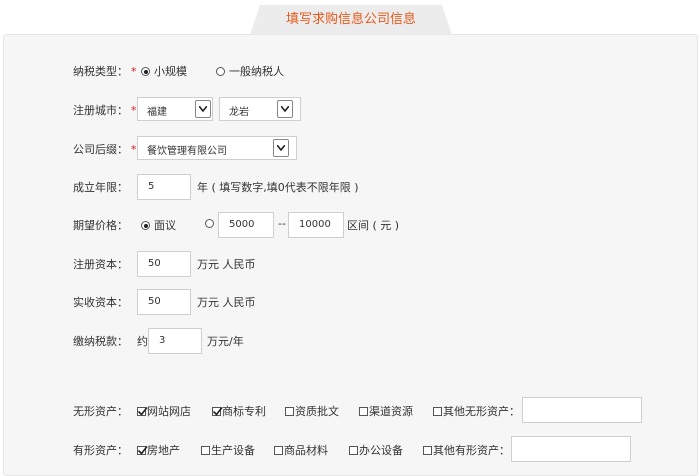 This screenshot has width=700, height=476. I want to click on tax-paid-row: 缴纳税款： 约 3 万元/年, so click(350, 341).